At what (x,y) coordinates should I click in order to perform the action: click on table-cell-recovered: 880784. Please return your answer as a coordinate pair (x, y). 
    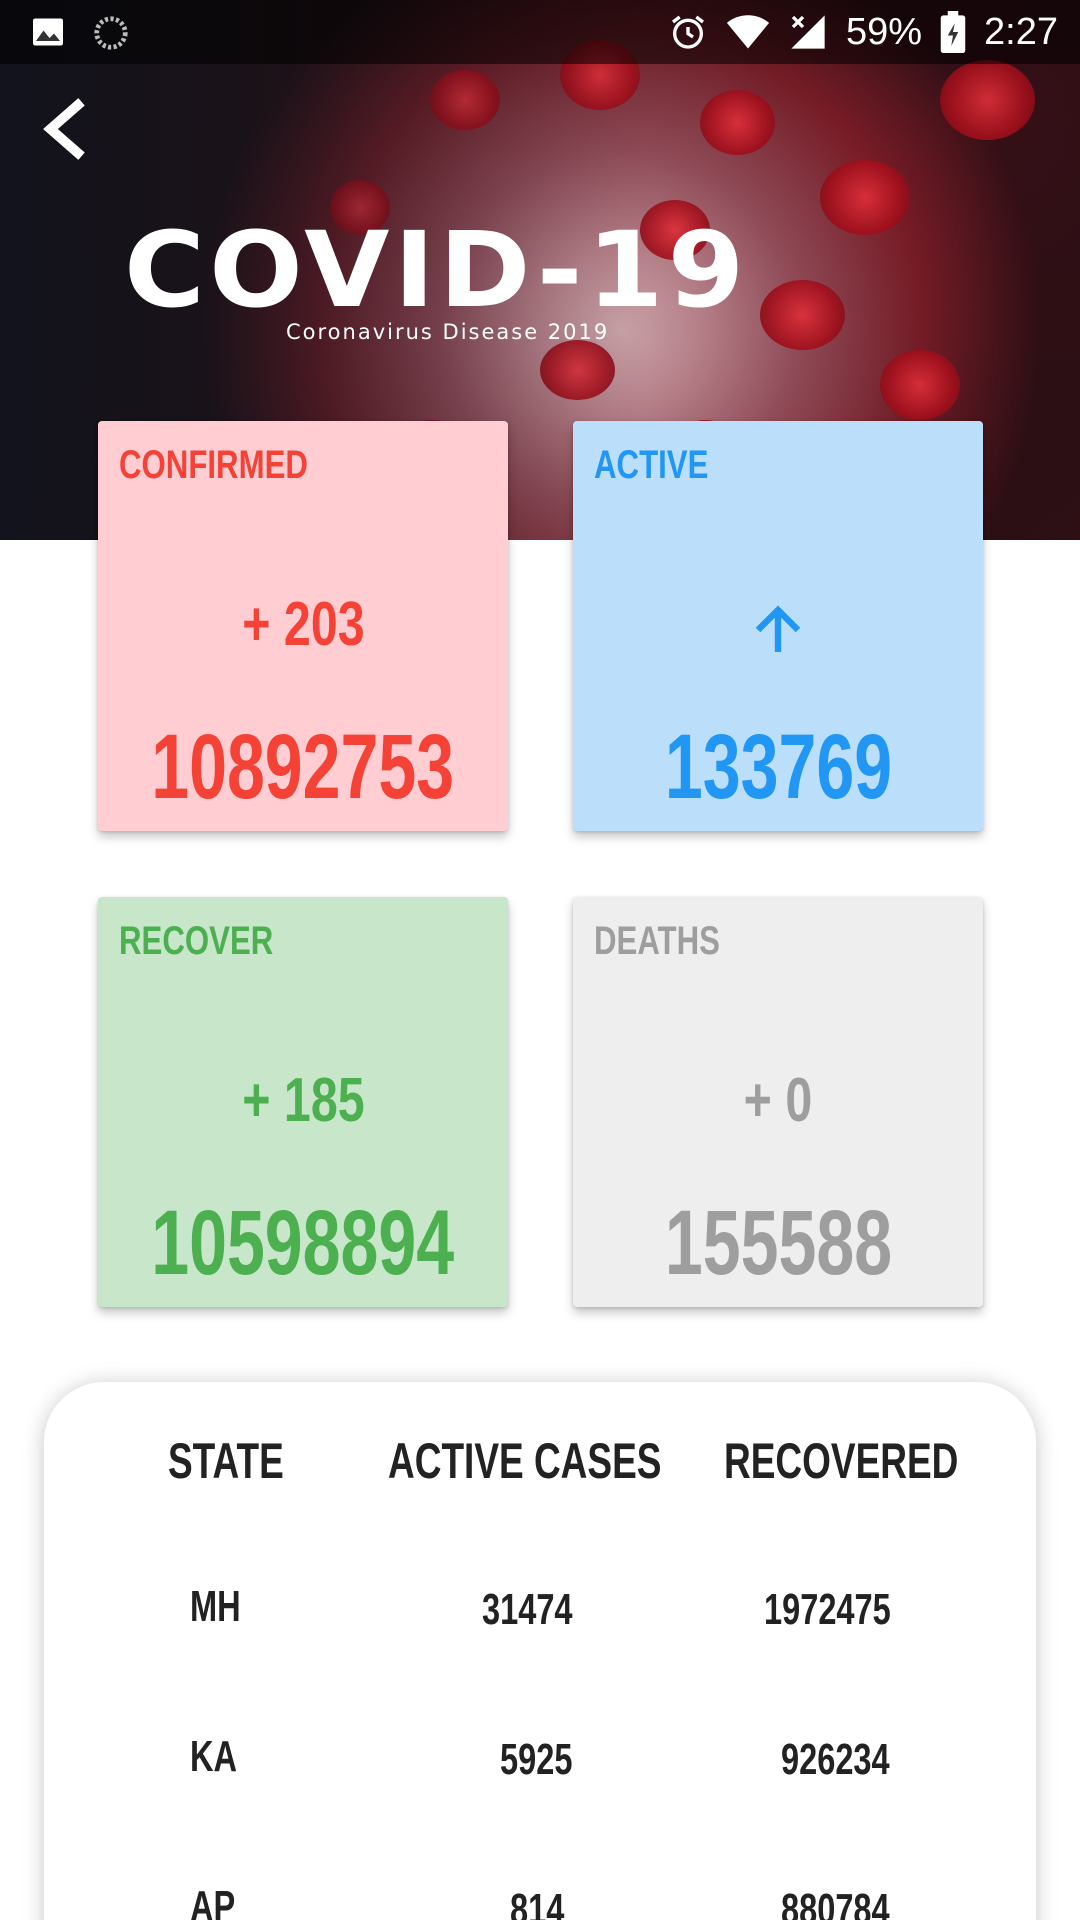
    Looking at the image, I should click on (835, 1902).